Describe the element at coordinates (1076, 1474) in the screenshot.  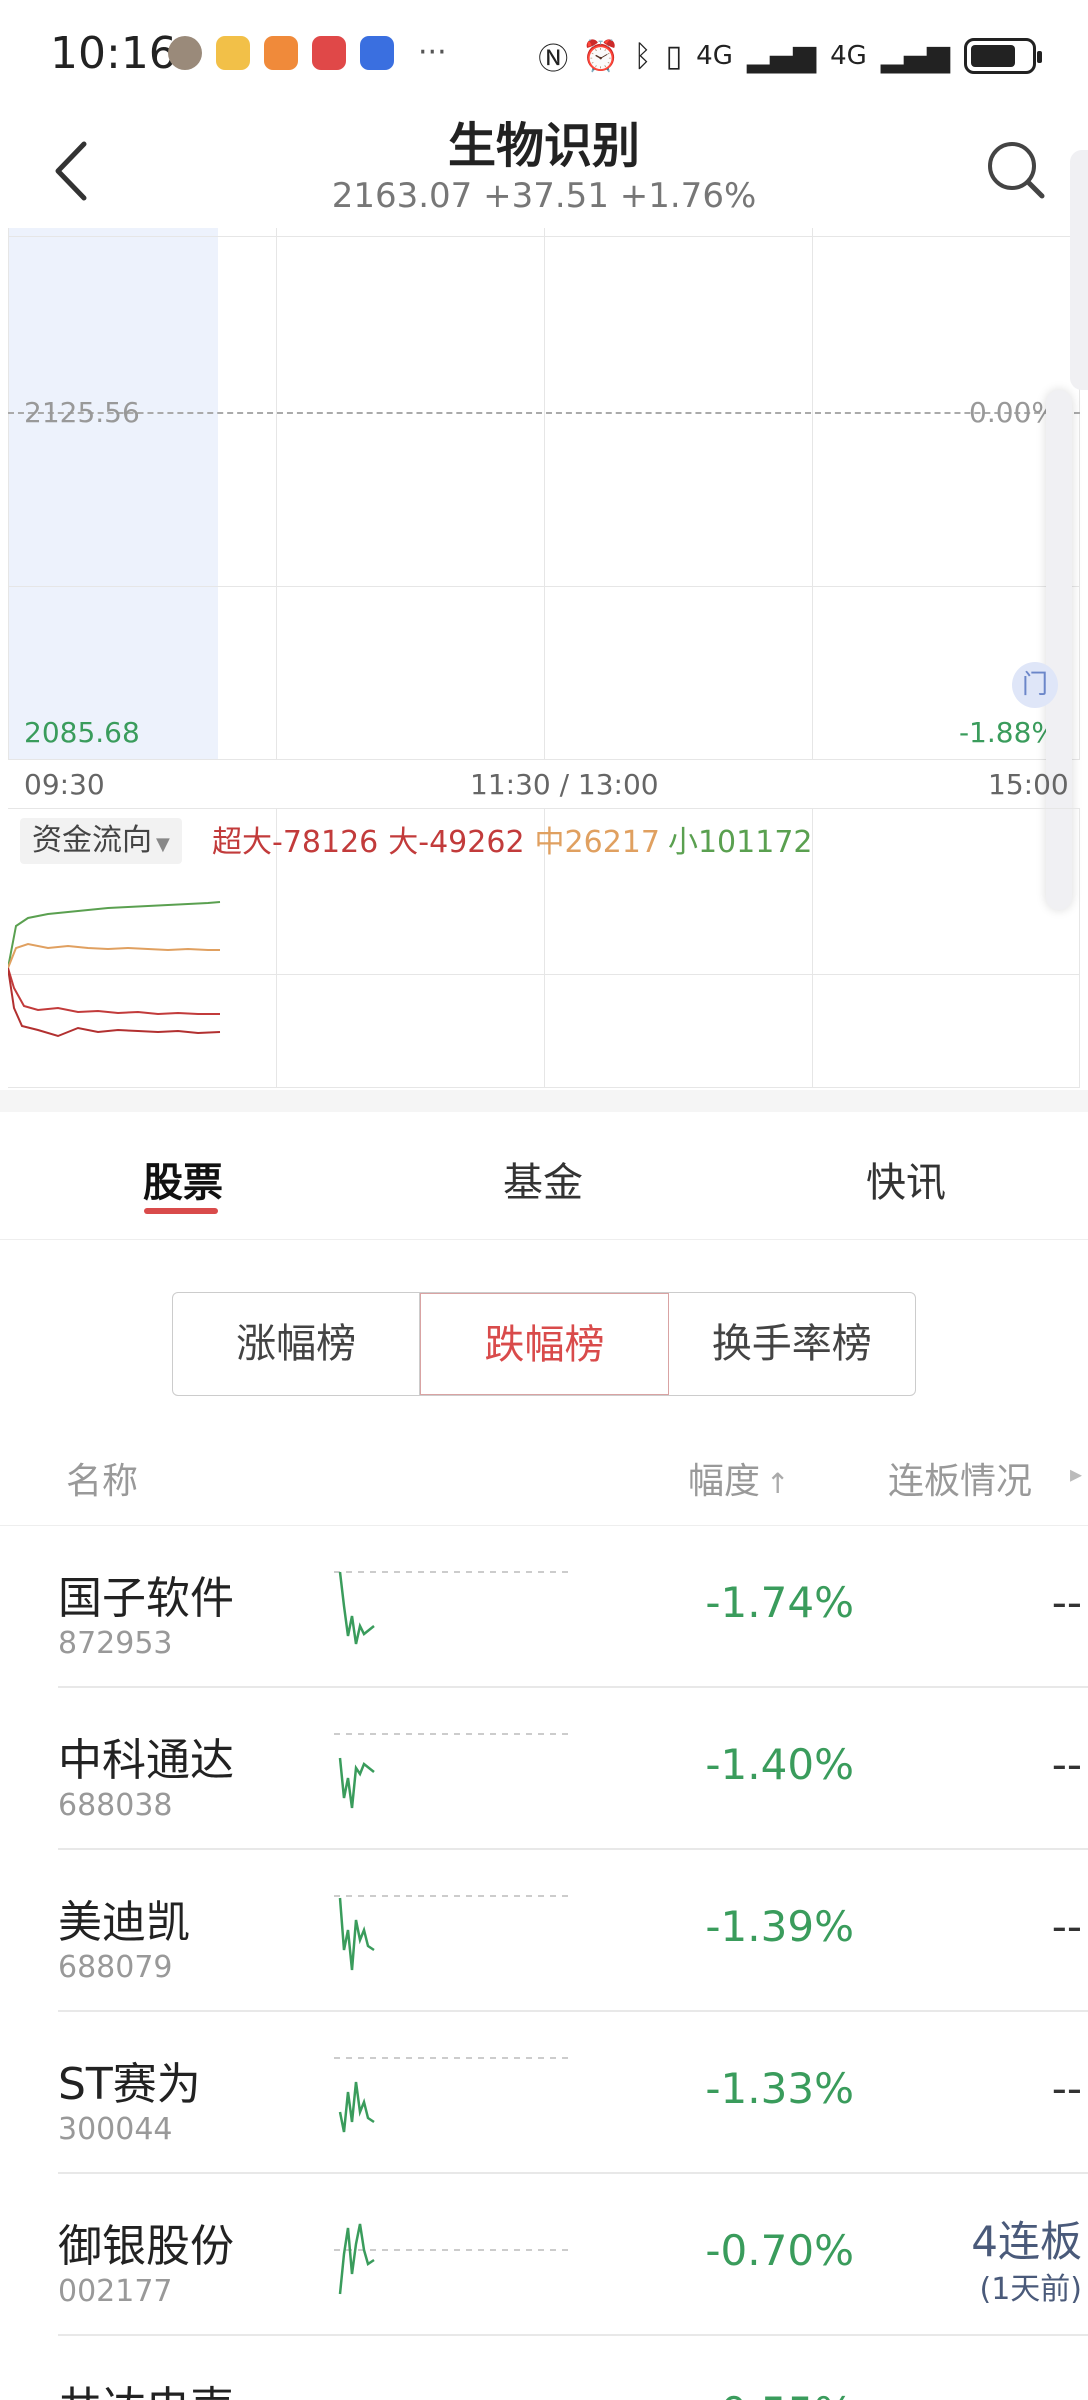
I see `more-columns-icon: ▸` at that location.